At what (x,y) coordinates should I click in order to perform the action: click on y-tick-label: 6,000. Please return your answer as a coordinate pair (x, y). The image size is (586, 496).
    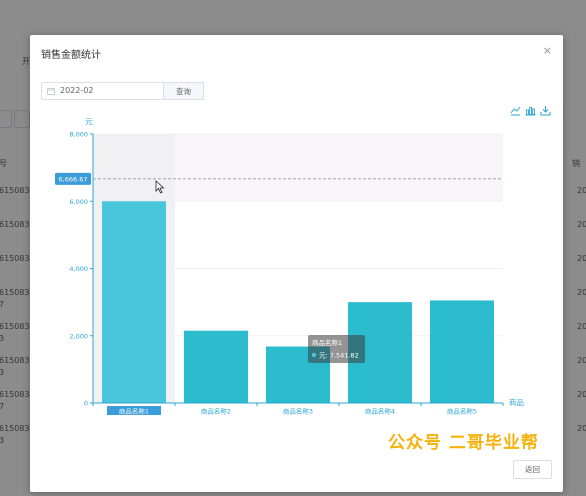
    Looking at the image, I should click on (78, 202).